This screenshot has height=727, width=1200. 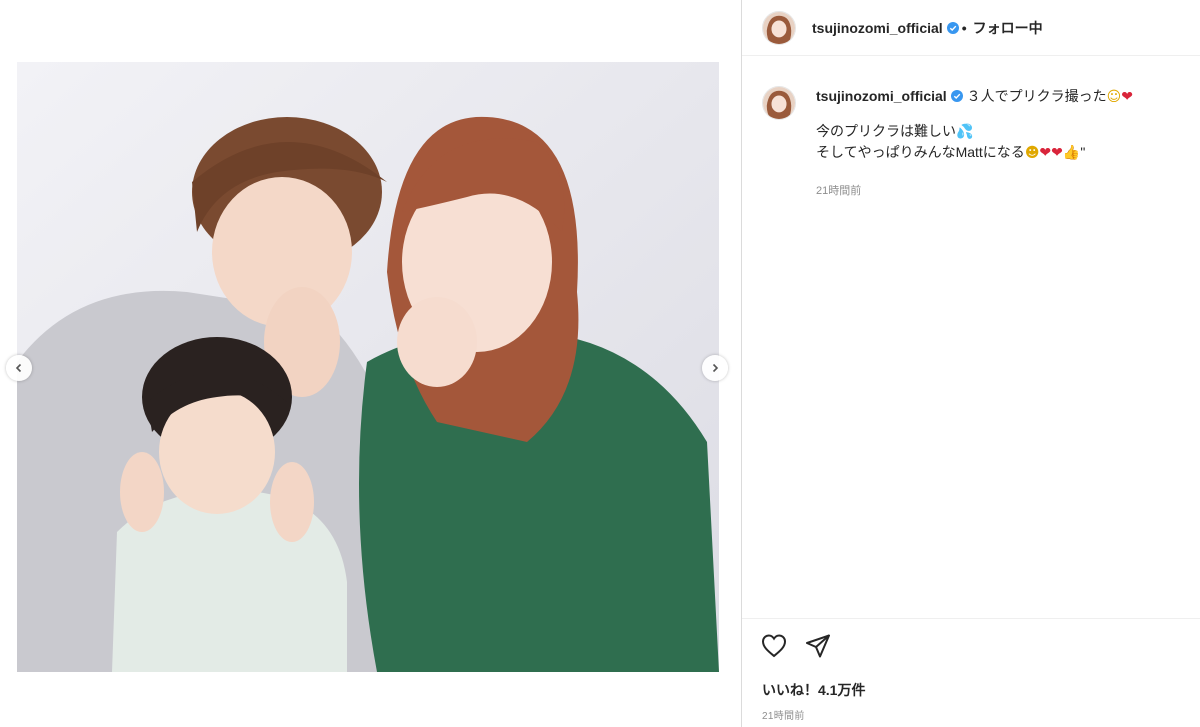 I want to click on caption-line-2-wrap: 今のプリクラは難しい💦, so click(x=974, y=131).